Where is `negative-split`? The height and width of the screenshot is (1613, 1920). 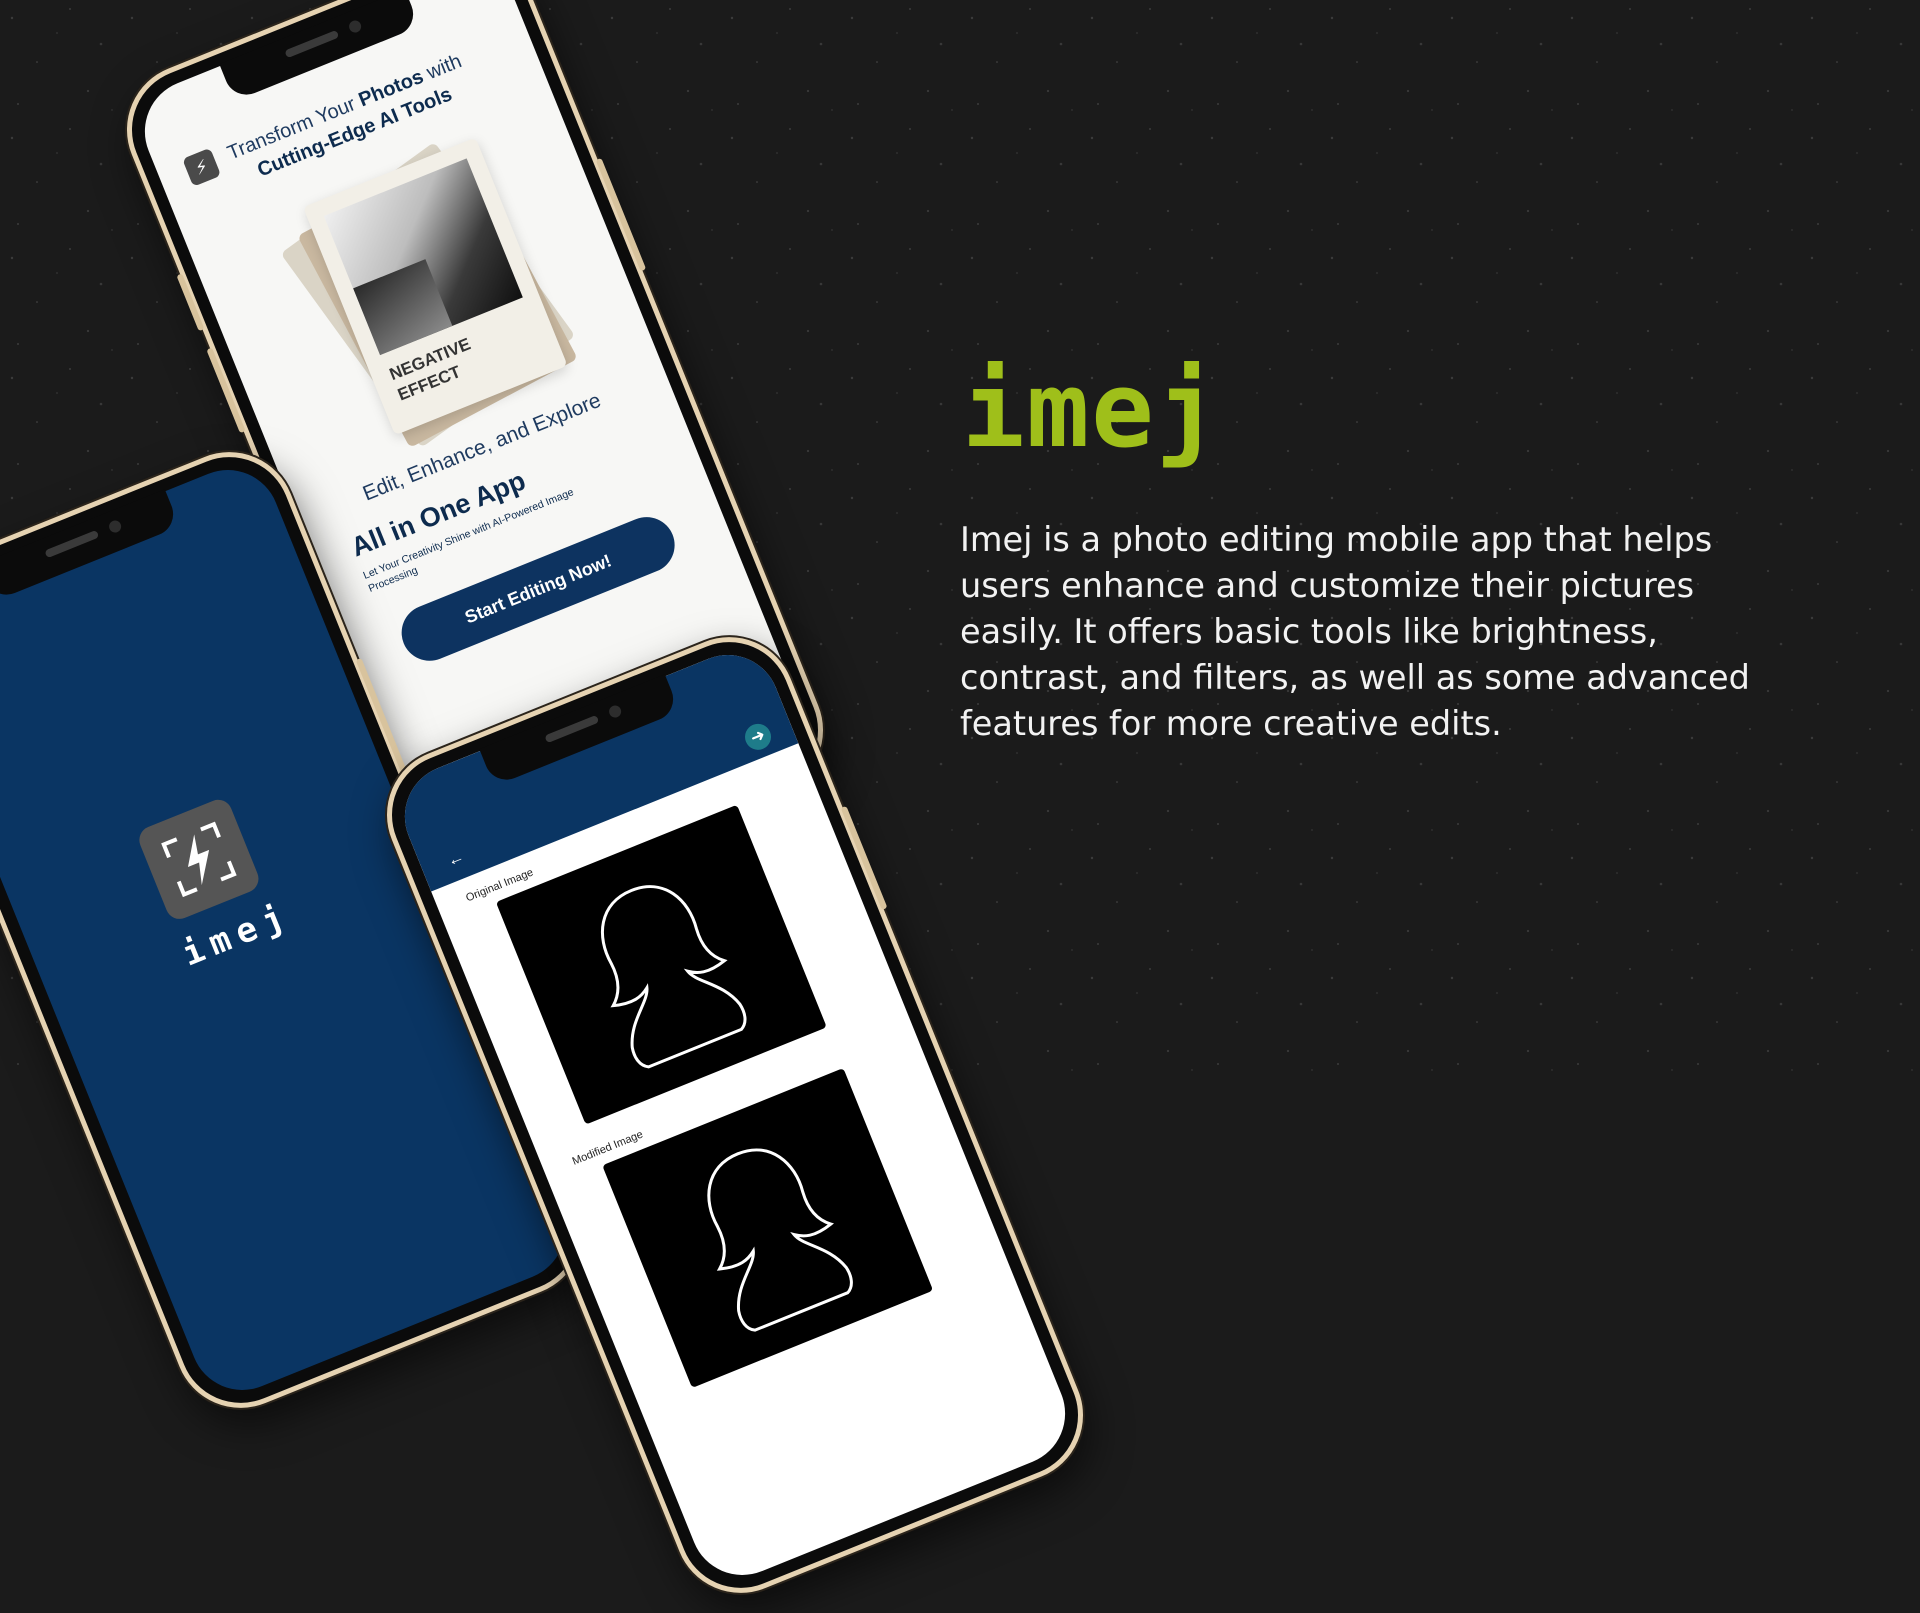
negative-split is located at coordinates (403, 307).